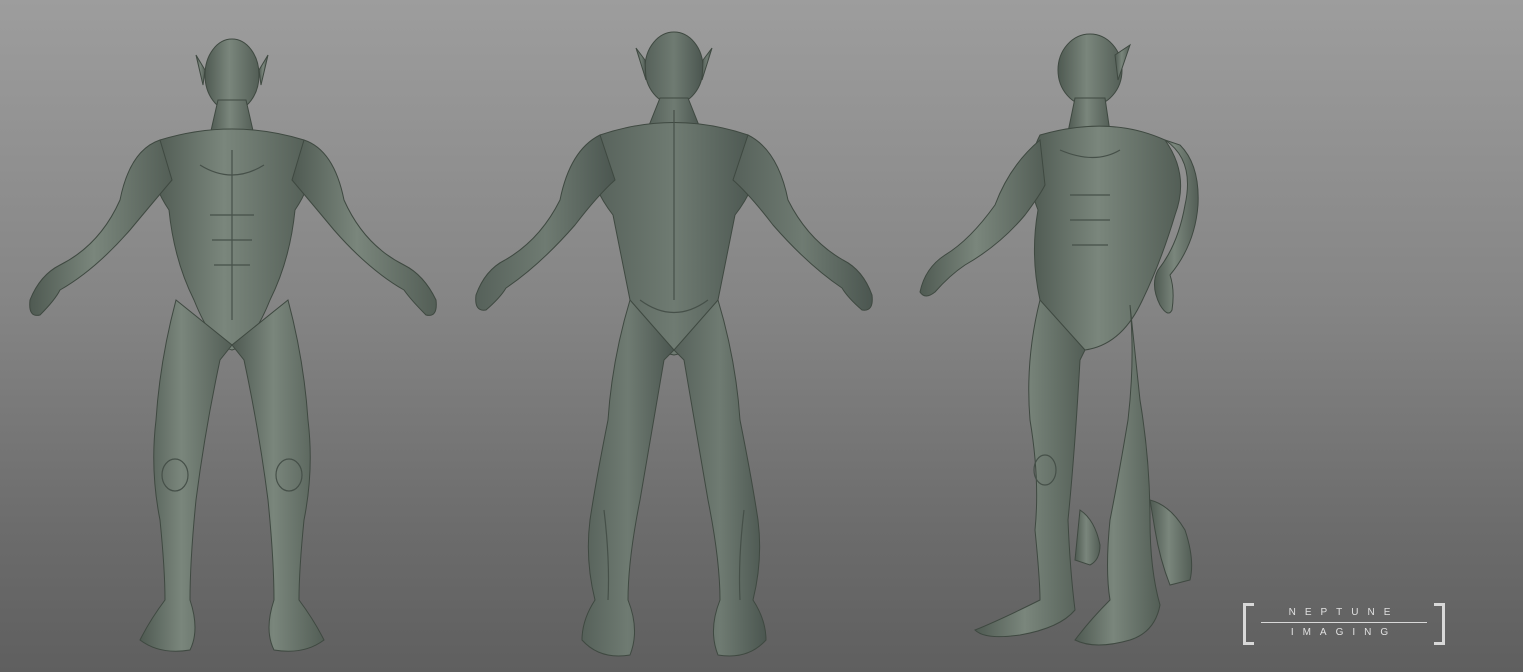  I want to click on watermark-line2: IMAGING, so click(1344, 632).